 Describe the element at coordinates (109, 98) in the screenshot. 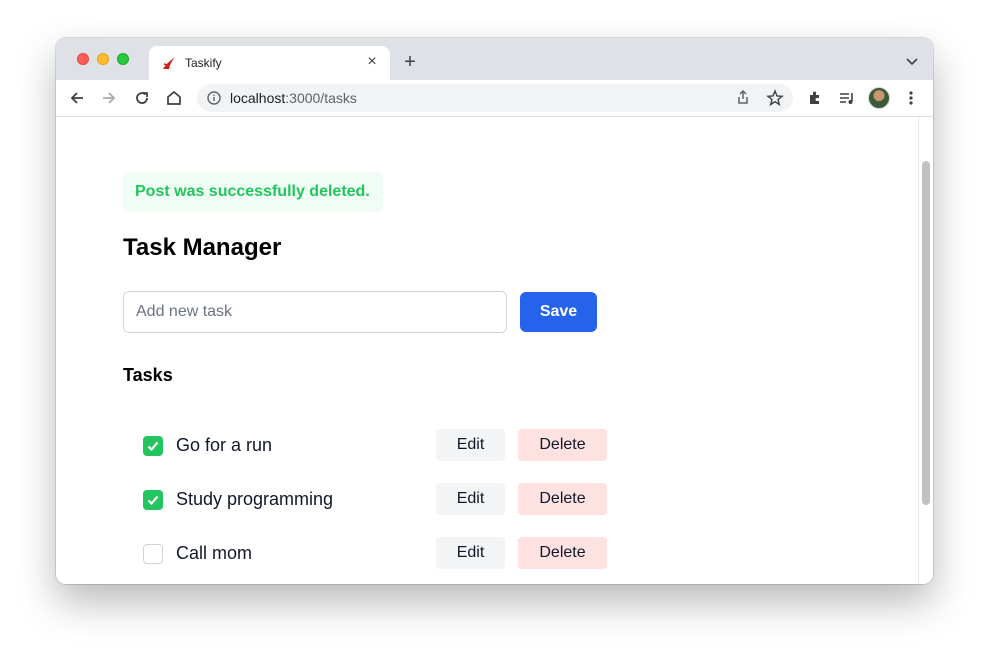

I see `forward-arrow-icon` at that location.